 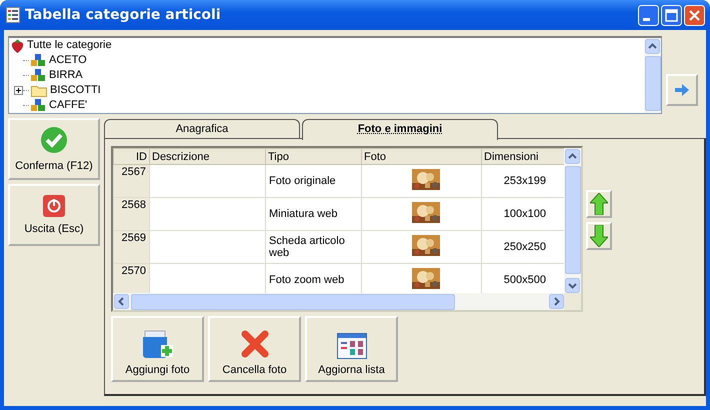 I want to click on table-cell: 253x199, so click(x=523, y=181).